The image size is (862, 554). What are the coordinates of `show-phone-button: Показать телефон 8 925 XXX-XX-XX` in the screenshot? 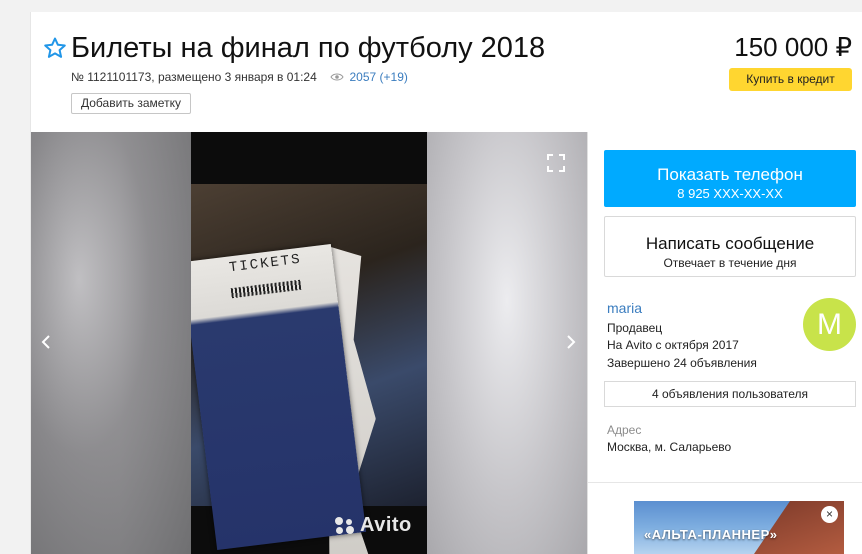 It's located at (730, 178).